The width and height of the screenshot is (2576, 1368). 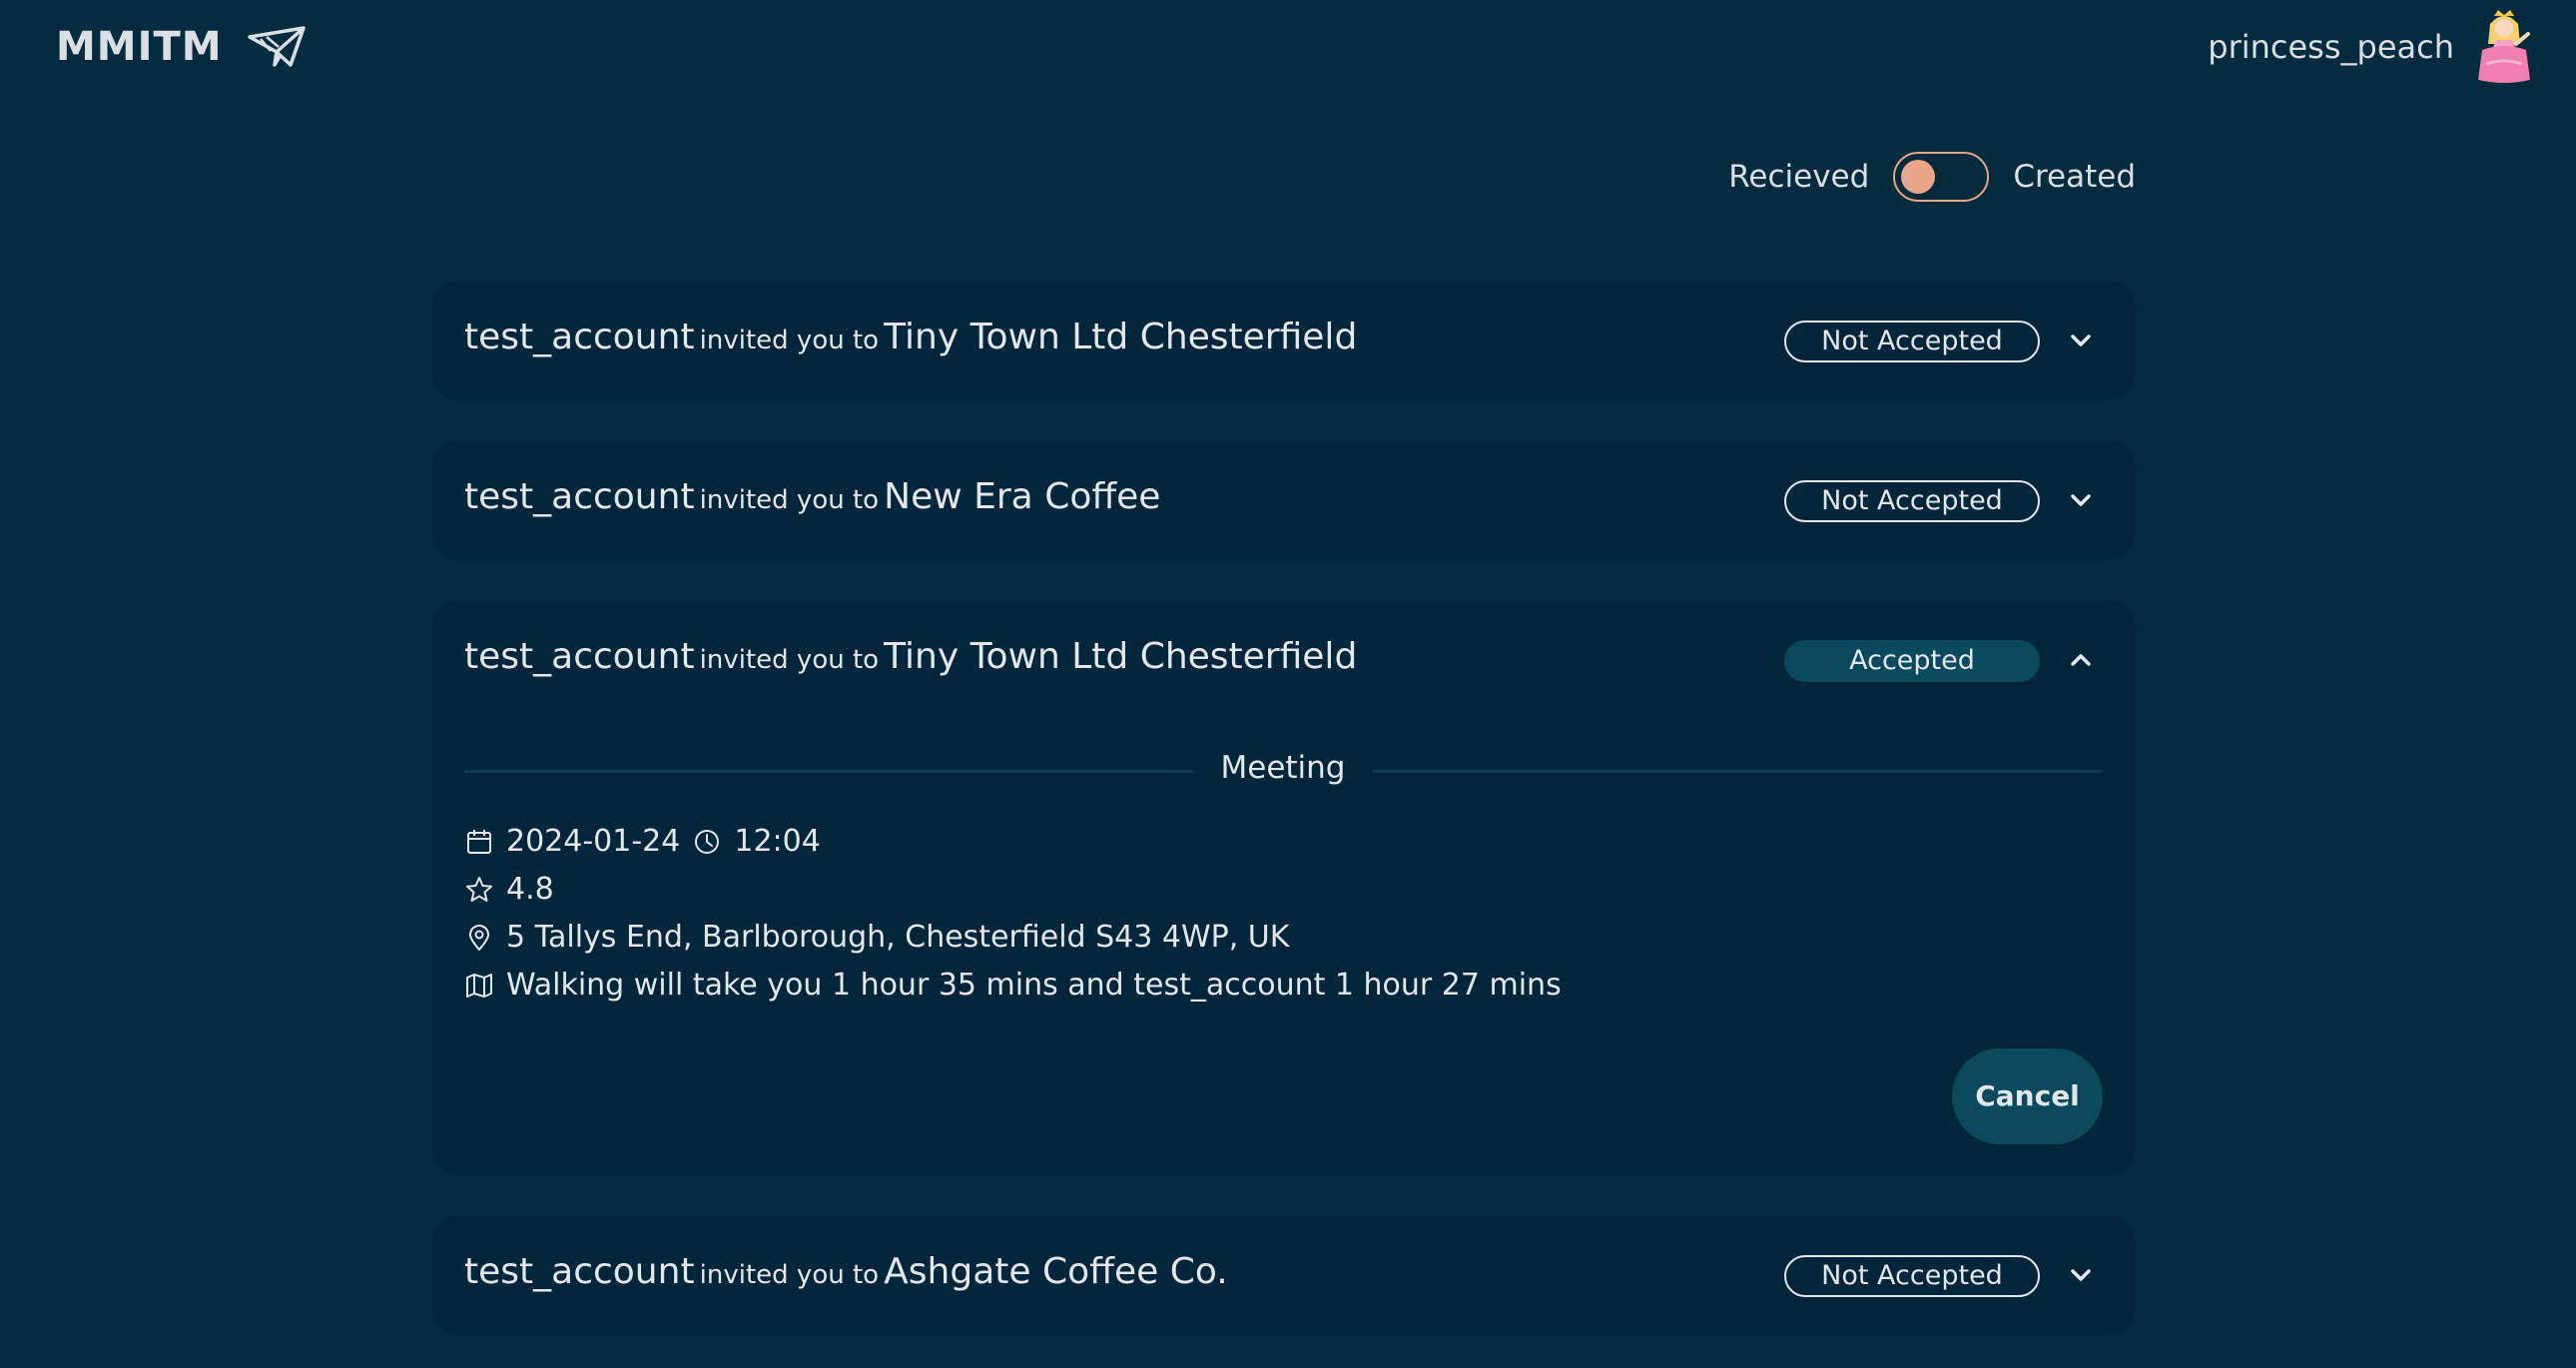 What do you see at coordinates (276, 46) in the screenshot?
I see `paper-plane-icon` at bounding box center [276, 46].